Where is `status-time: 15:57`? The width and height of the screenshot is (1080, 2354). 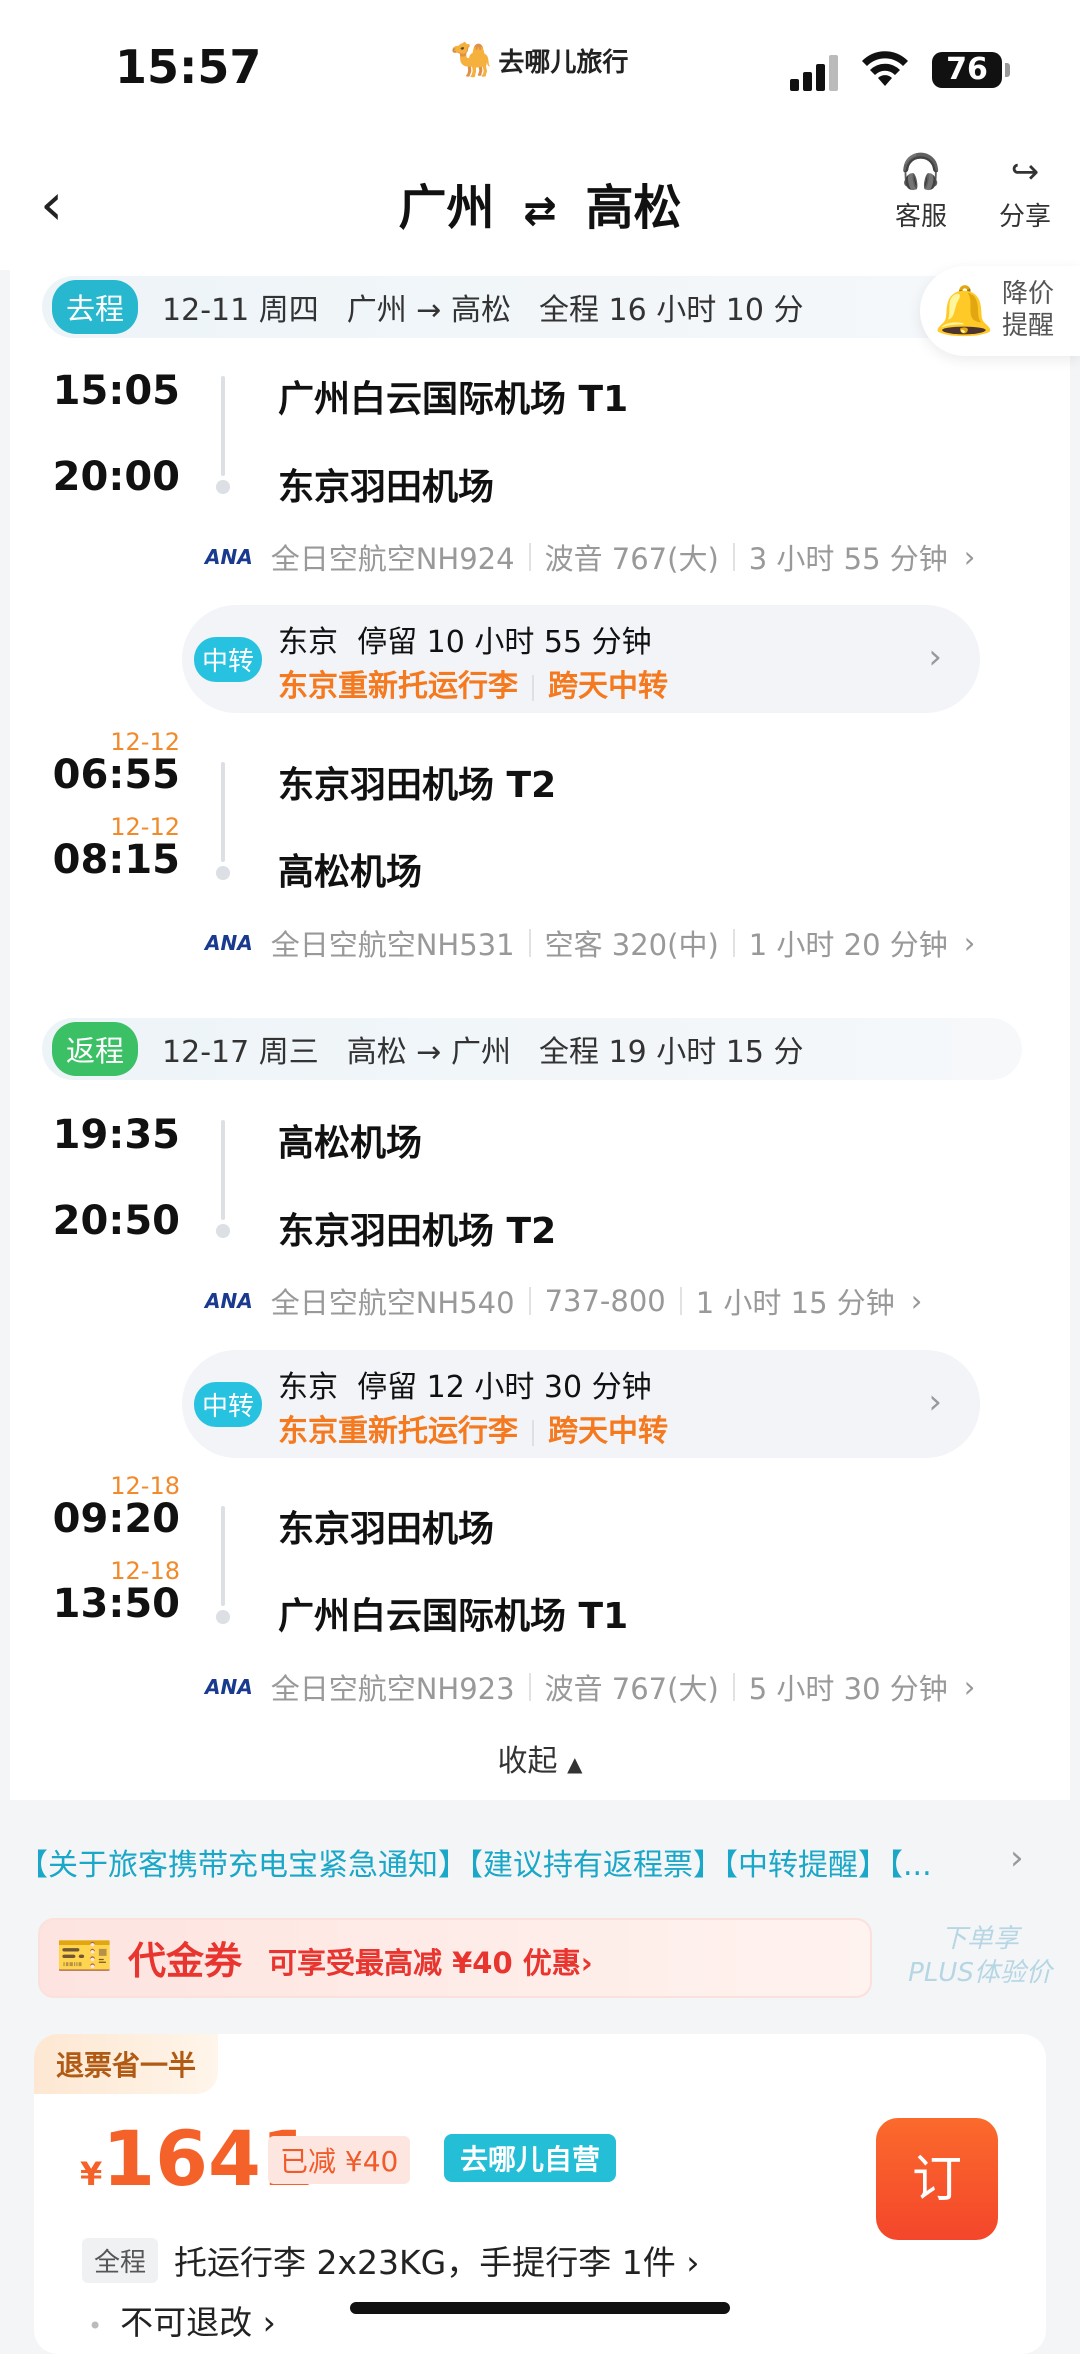
status-time: 15:57 is located at coordinates (188, 67).